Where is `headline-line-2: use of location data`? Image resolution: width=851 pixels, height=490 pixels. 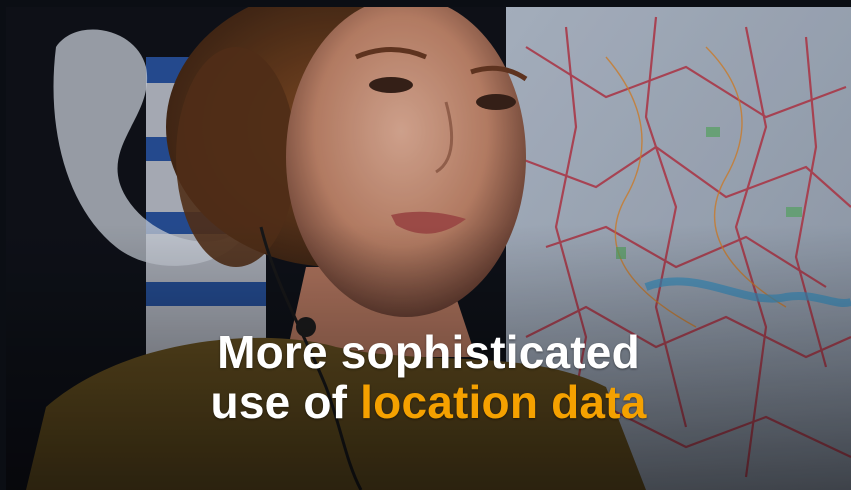 headline-line-2: use of location data is located at coordinates (428, 402).